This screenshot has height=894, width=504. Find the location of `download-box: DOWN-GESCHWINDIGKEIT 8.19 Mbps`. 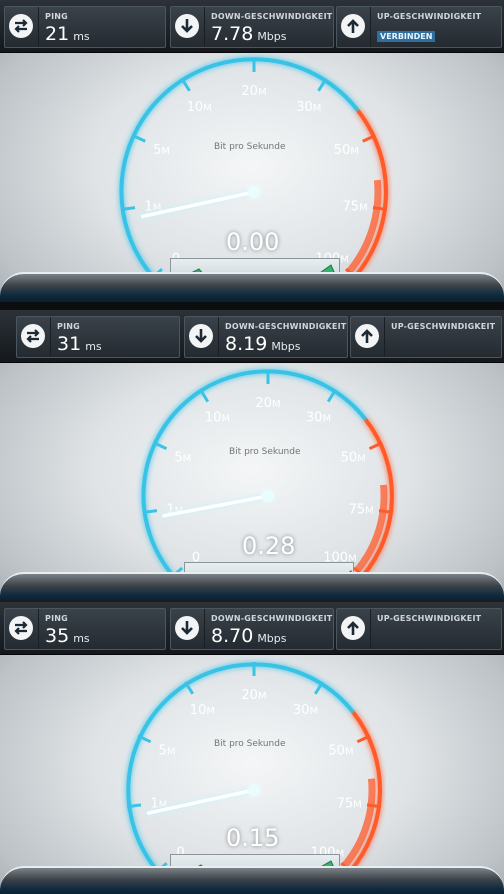

download-box: DOWN-GESCHWINDIGKEIT 8.19 Mbps is located at coordinates (266, 337).